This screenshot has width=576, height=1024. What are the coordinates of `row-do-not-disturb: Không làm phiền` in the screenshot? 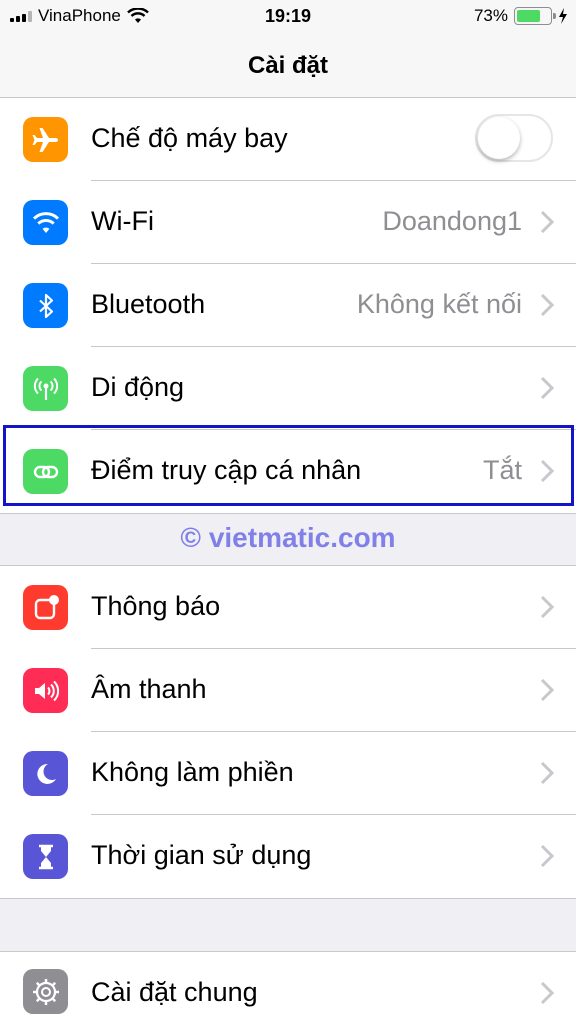 It's located at (288, 773).